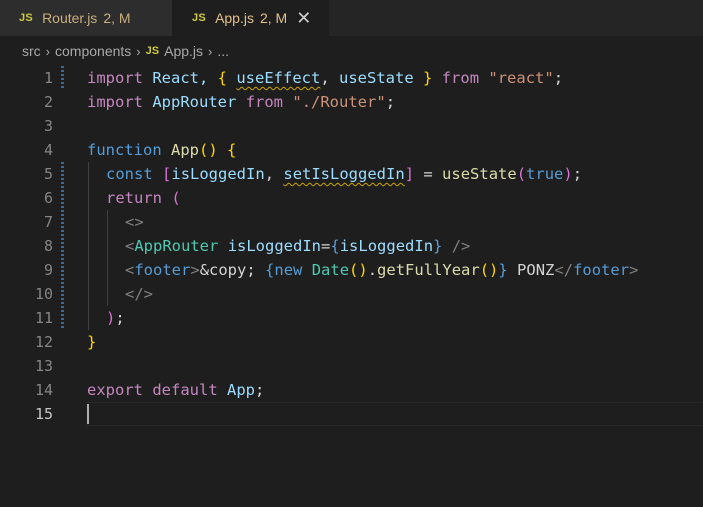  I want to click on line-number: 1, so click(48, 78).